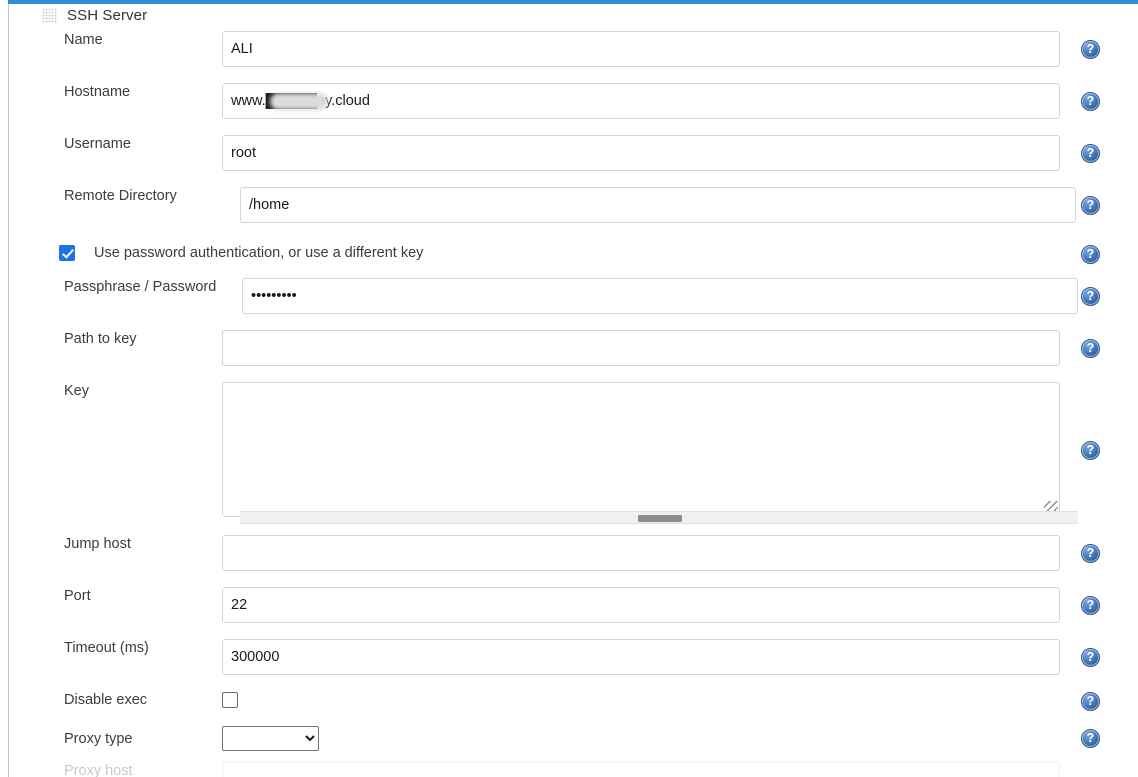 This screenshot has height=777, width=1138. Describe the element at coordinates (1090, 101) in the screenshot. I see `help-icon-hostname: ?` at that location.